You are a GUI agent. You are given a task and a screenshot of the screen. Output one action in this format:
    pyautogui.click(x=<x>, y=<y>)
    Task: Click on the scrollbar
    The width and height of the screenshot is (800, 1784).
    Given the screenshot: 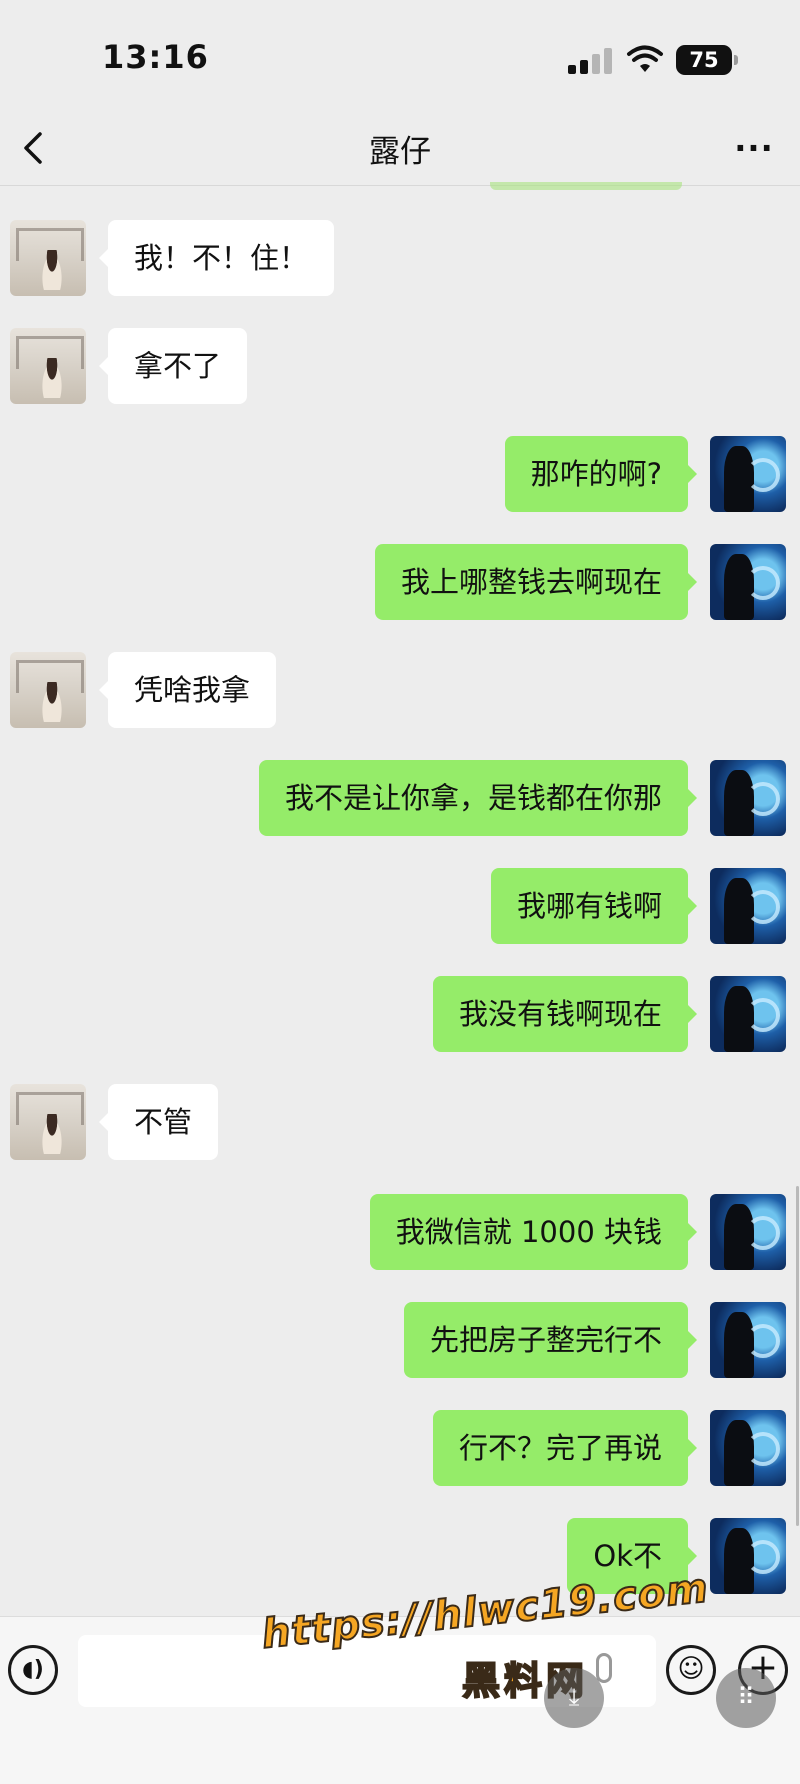 What is the action you would take?
    pyautogui.click(x=797, y=1356)
    